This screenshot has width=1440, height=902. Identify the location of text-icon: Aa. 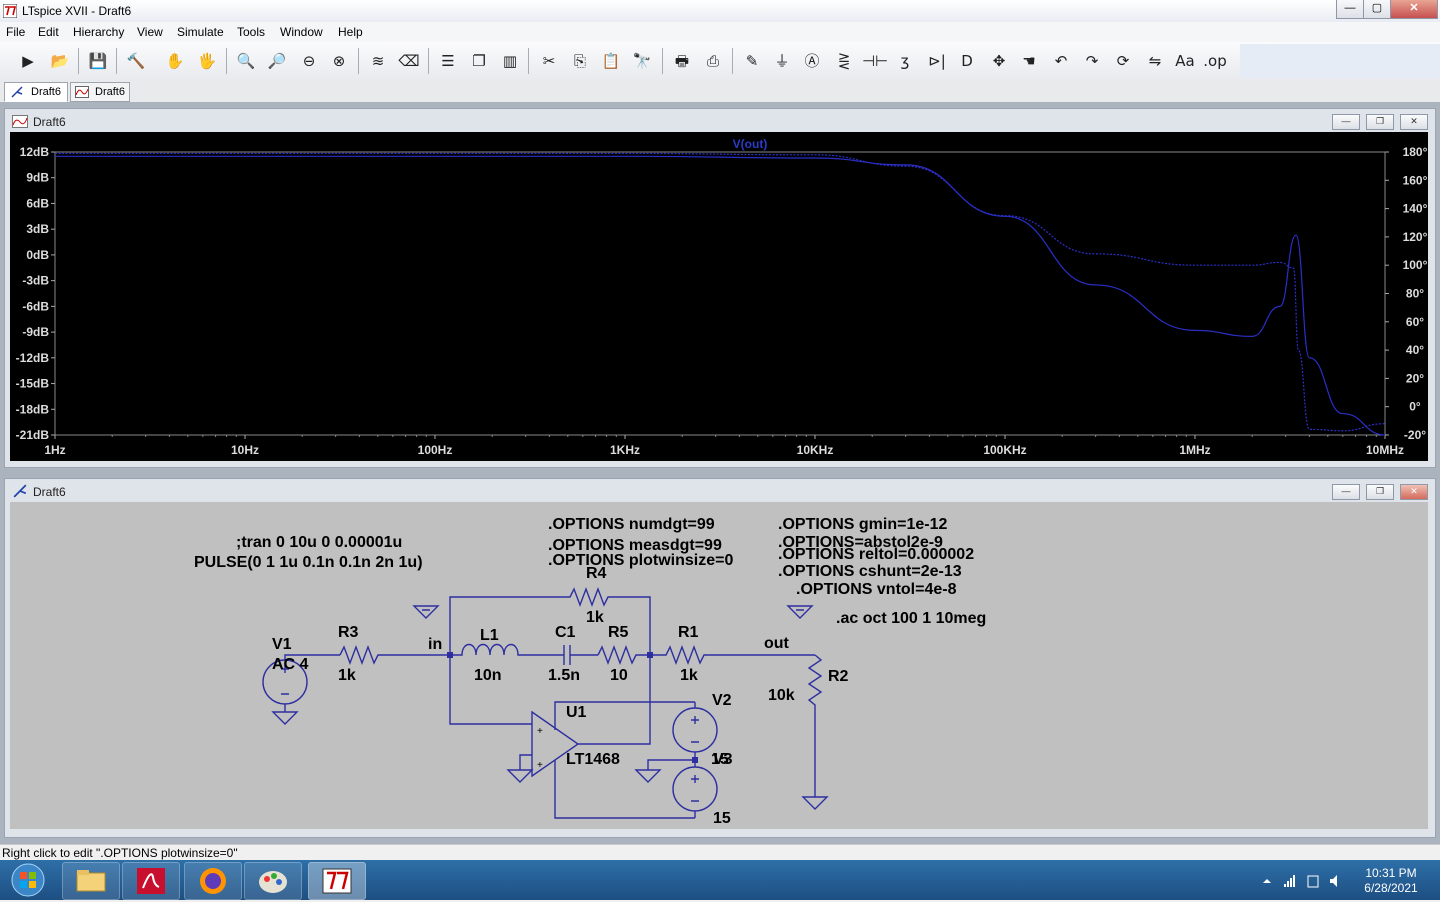
(1185, 61).